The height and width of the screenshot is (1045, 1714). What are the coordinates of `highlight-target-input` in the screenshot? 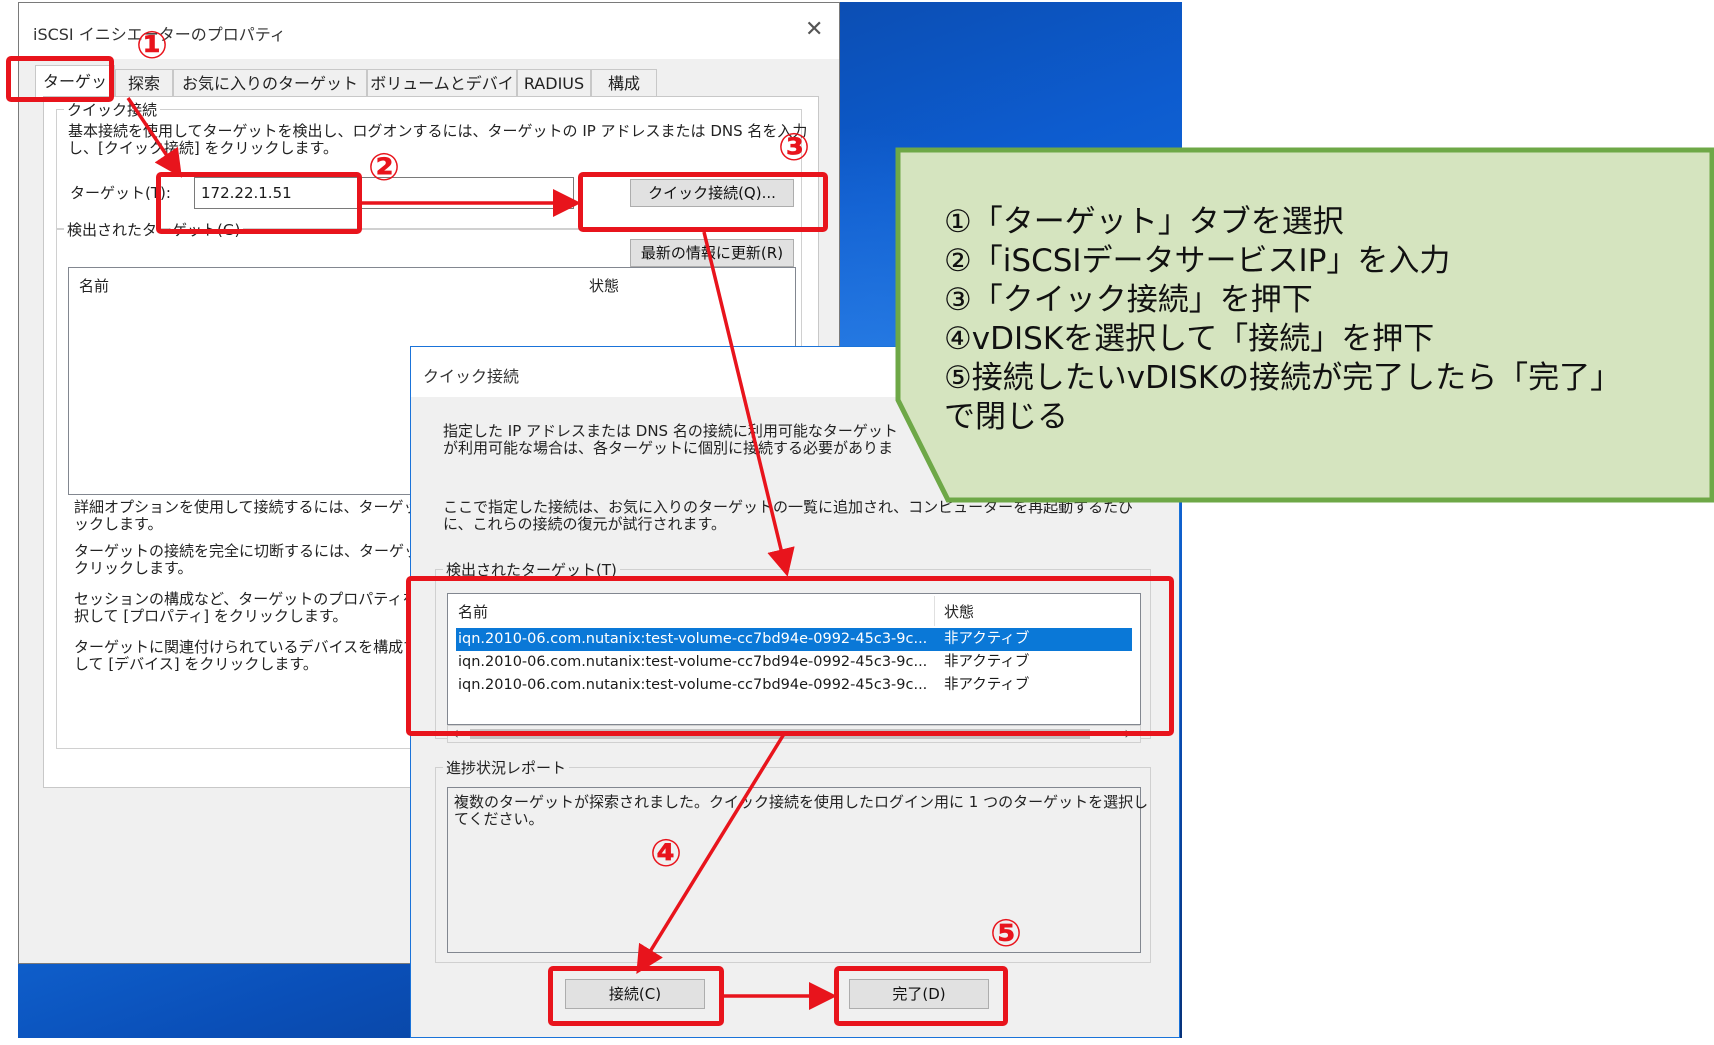 It's located at (259, 203).